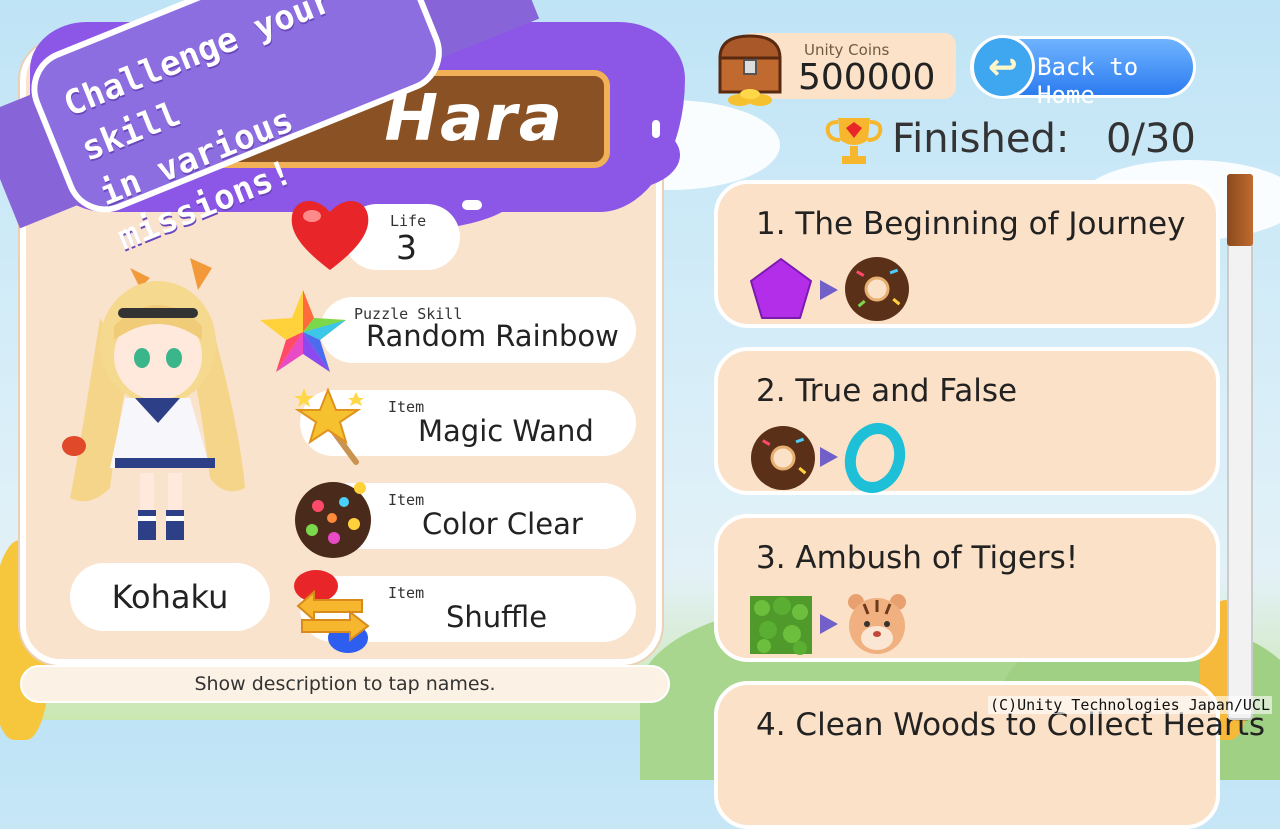 This screenshot has height=829, width=1280. What do you see at coordinates (330, 235) in the screenshot?
I see `heart-icon` at bounding box center [330, 235].